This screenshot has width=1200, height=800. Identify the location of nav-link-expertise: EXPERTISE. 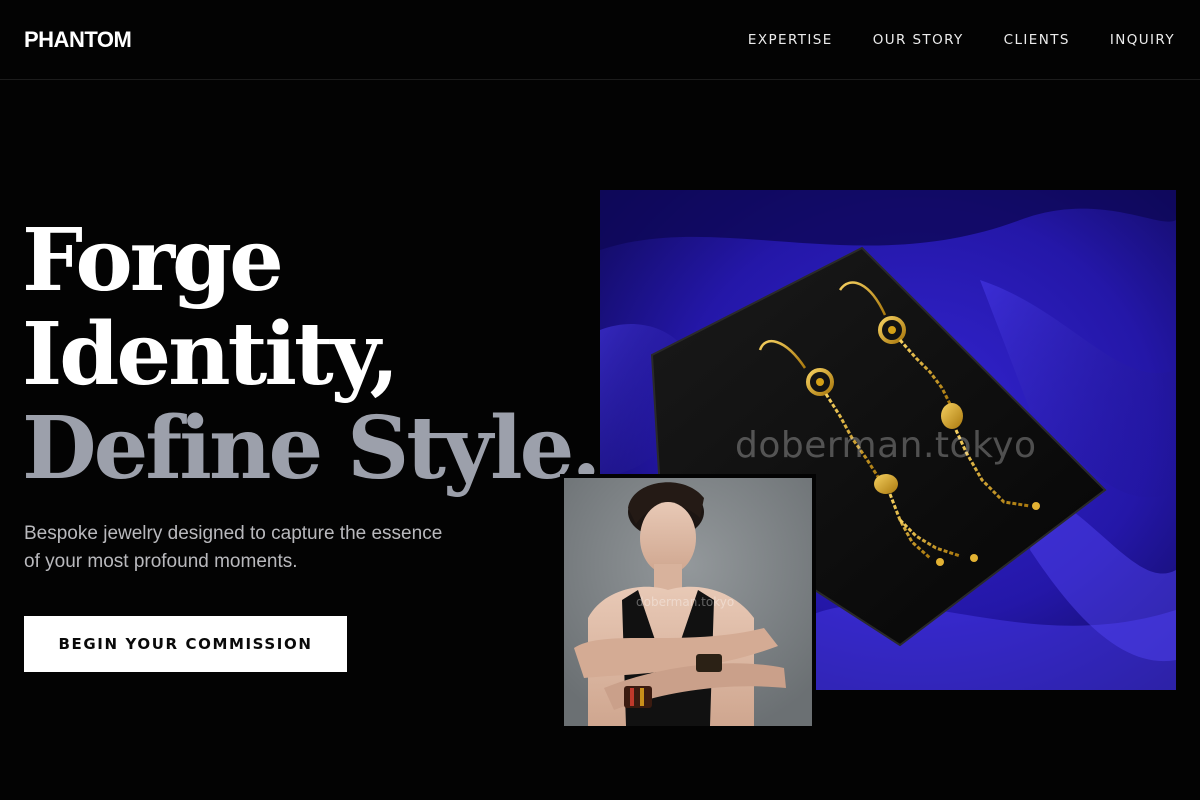
(790, 40).